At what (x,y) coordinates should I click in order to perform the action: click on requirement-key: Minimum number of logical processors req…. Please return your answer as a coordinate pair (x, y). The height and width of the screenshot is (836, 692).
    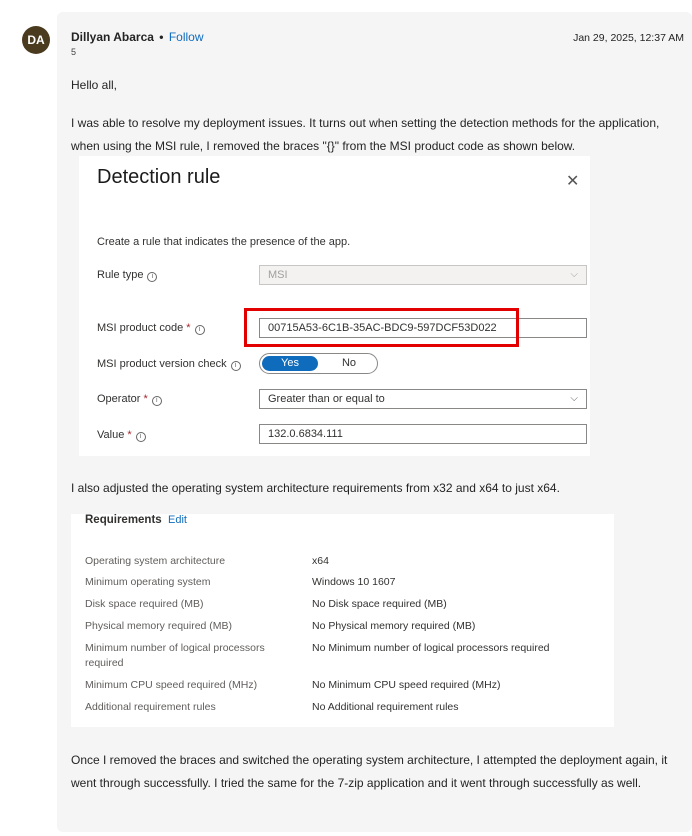
    Looking at the image, I should click on (175, 655).